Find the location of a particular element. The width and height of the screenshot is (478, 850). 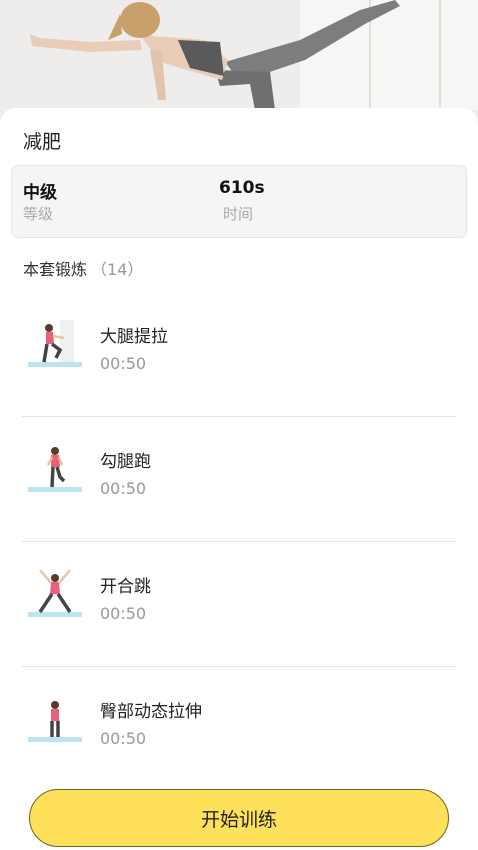

exercise-item: 勾腿跑 00:50 is located at coordinates (239, 479).